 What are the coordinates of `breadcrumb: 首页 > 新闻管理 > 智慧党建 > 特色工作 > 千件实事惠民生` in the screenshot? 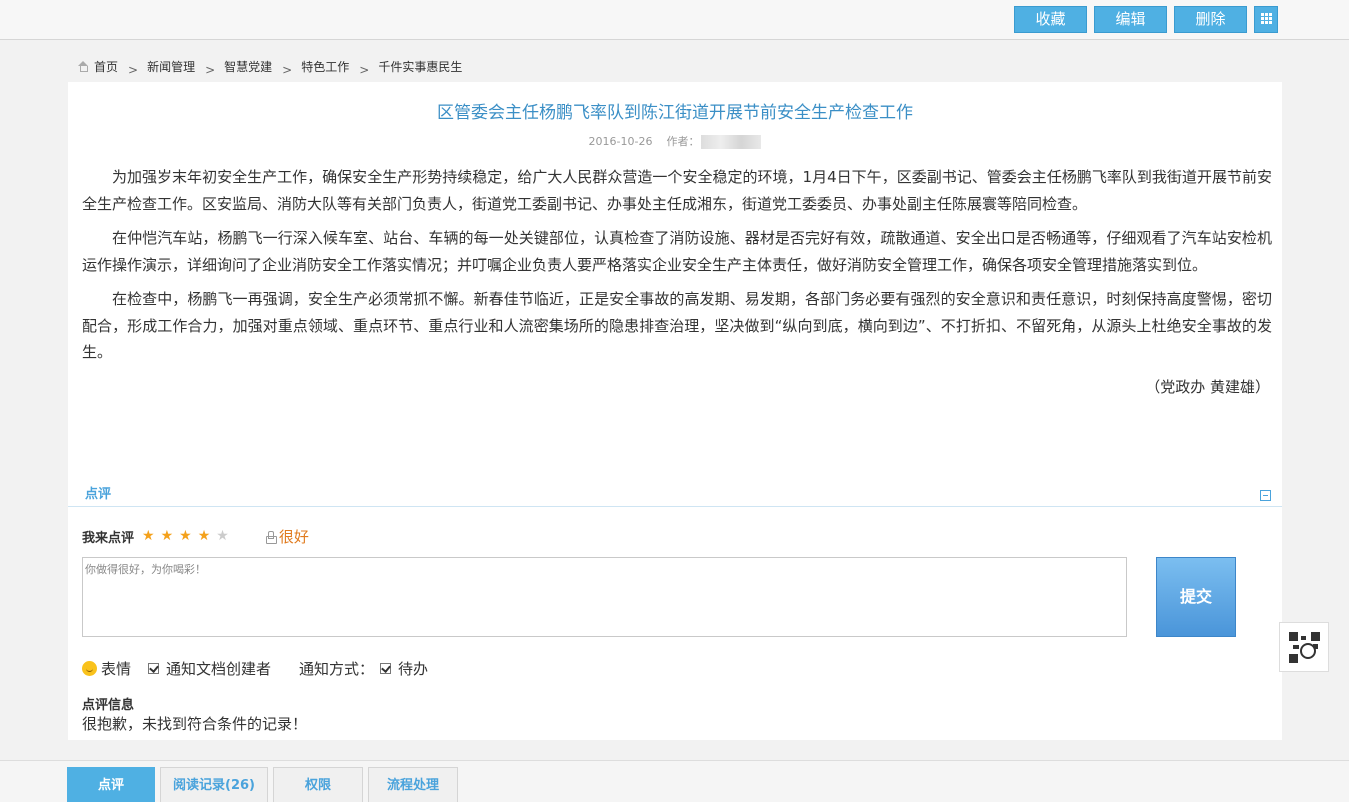 It's located at (269, 67).